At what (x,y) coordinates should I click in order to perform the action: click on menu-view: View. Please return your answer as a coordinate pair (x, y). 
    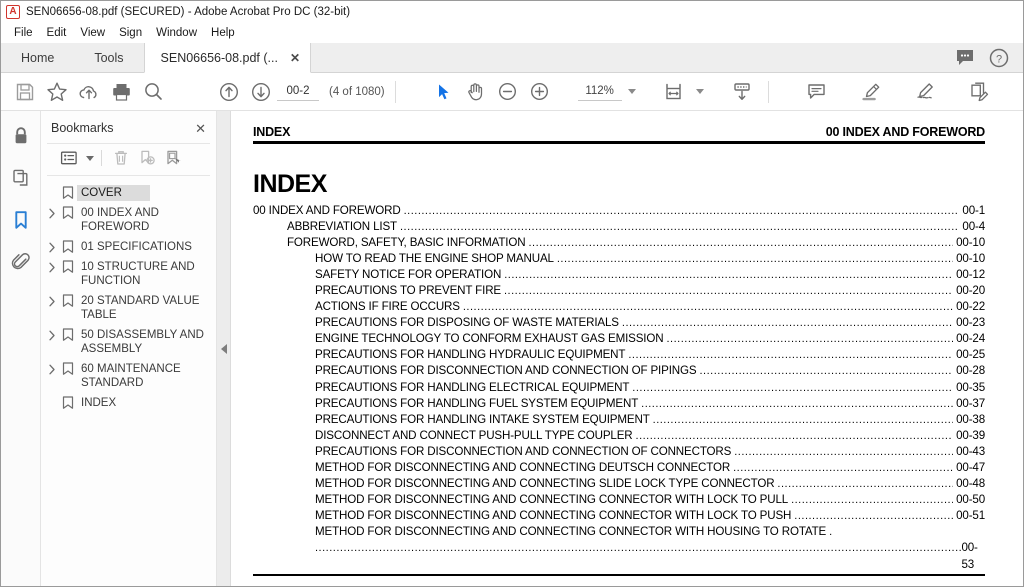
    Looking at the image, I should click on (92, 33).